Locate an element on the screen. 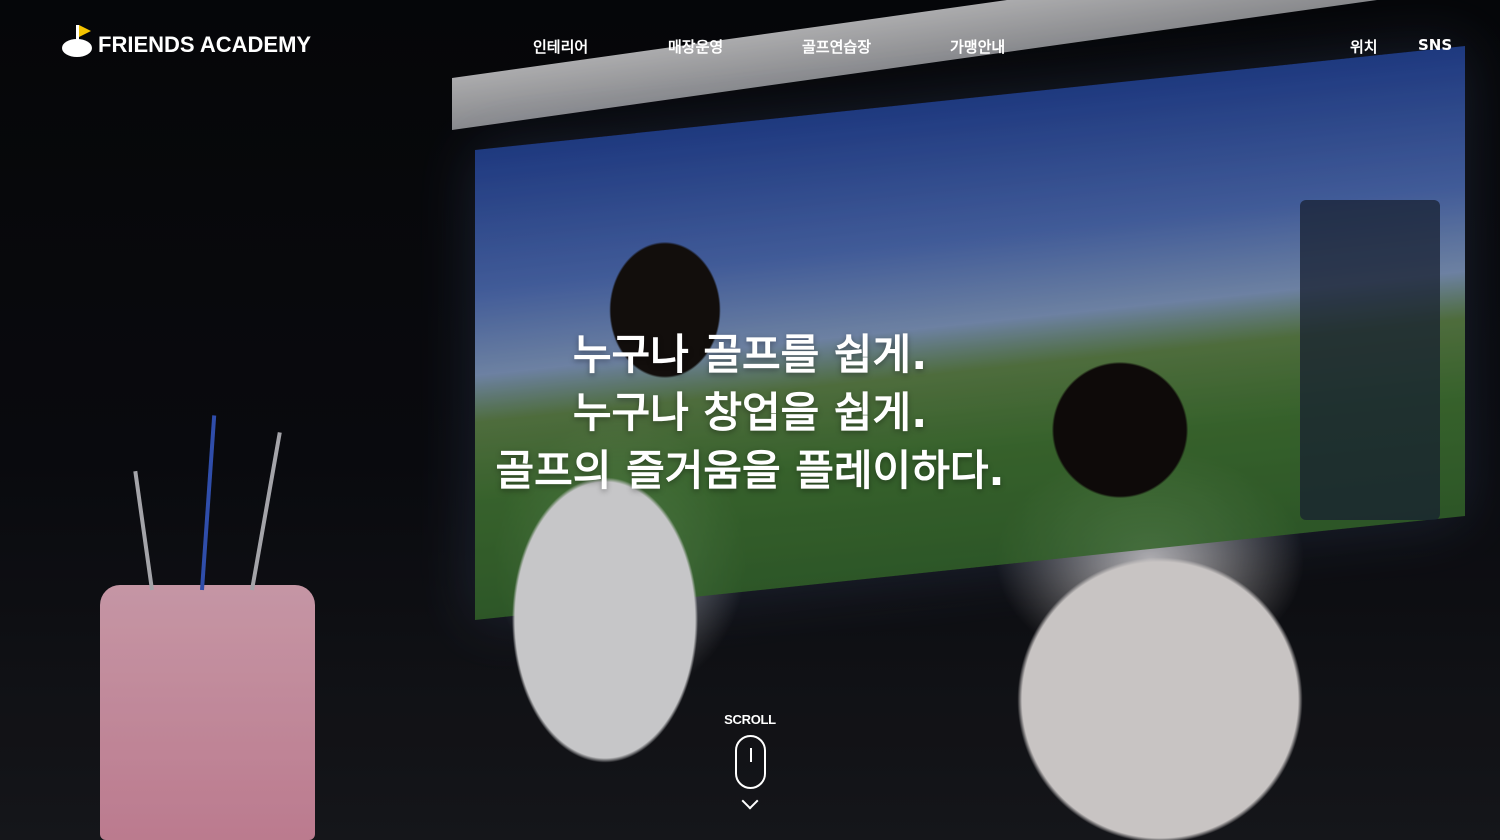 The width and height of the screenshot is (1500, 840). scroll-indicator: SCROLL is located at coordinates (750, 761).